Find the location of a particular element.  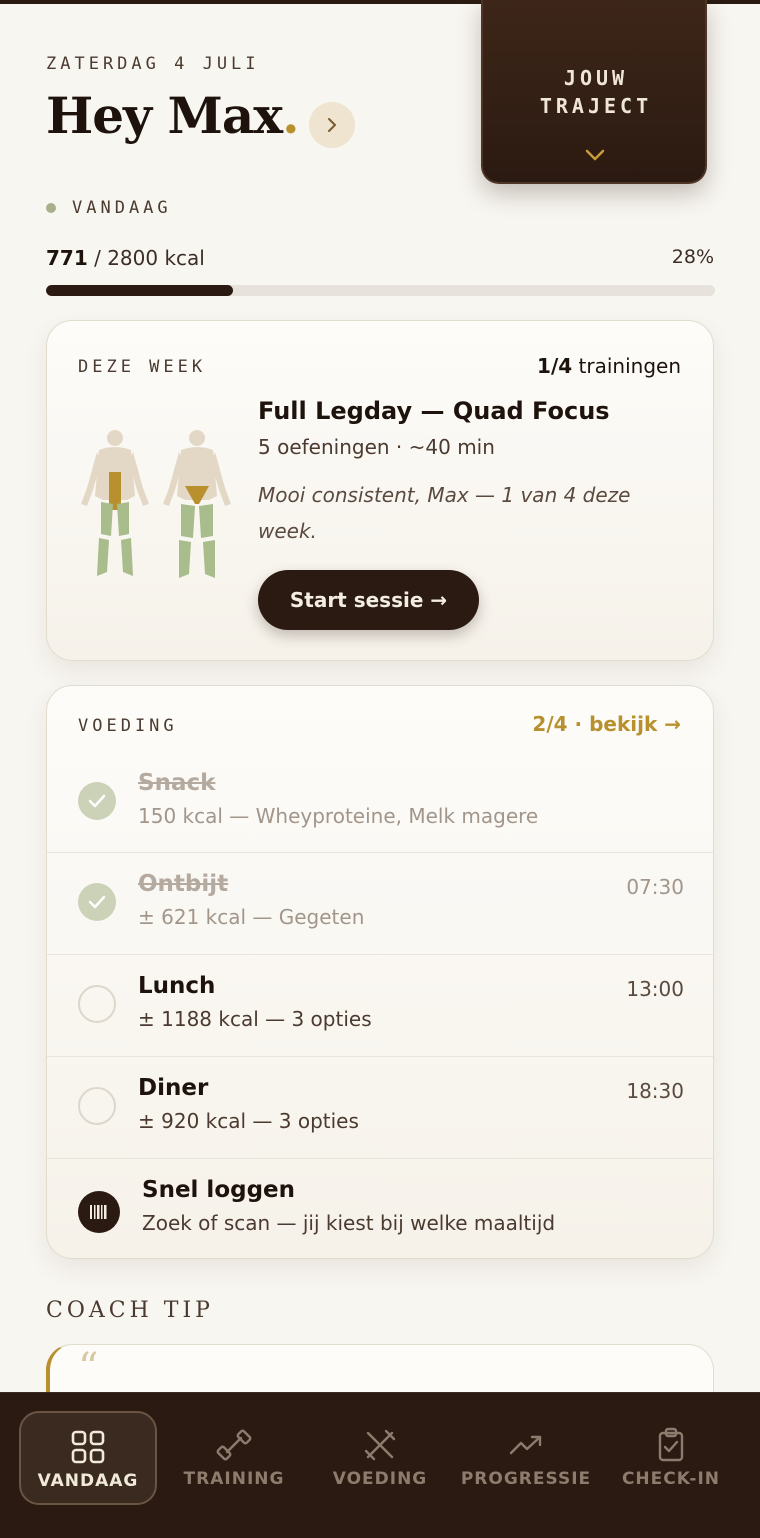

calorie-count: 771 / 2800 kcal is located at coordinates (125, 258).